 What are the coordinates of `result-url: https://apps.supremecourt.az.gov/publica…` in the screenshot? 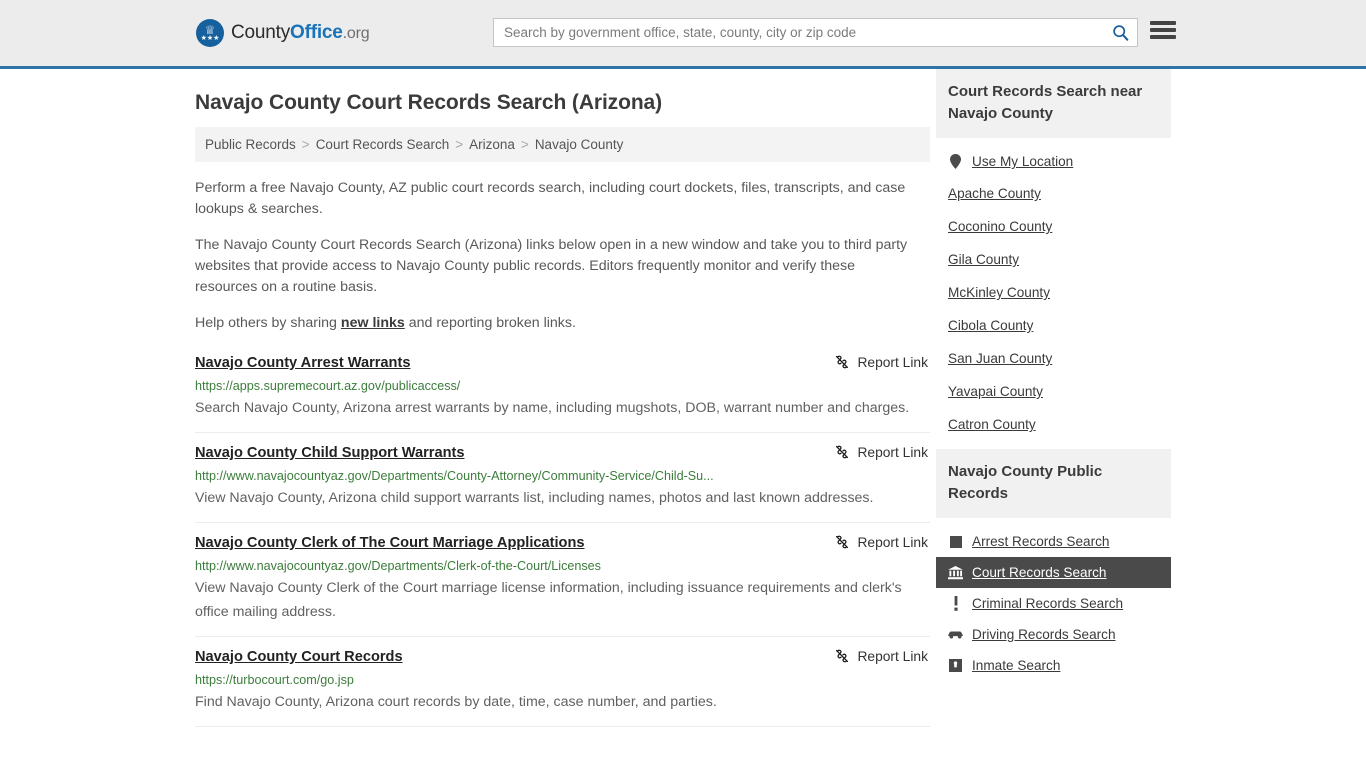 It's located at (328, 386).